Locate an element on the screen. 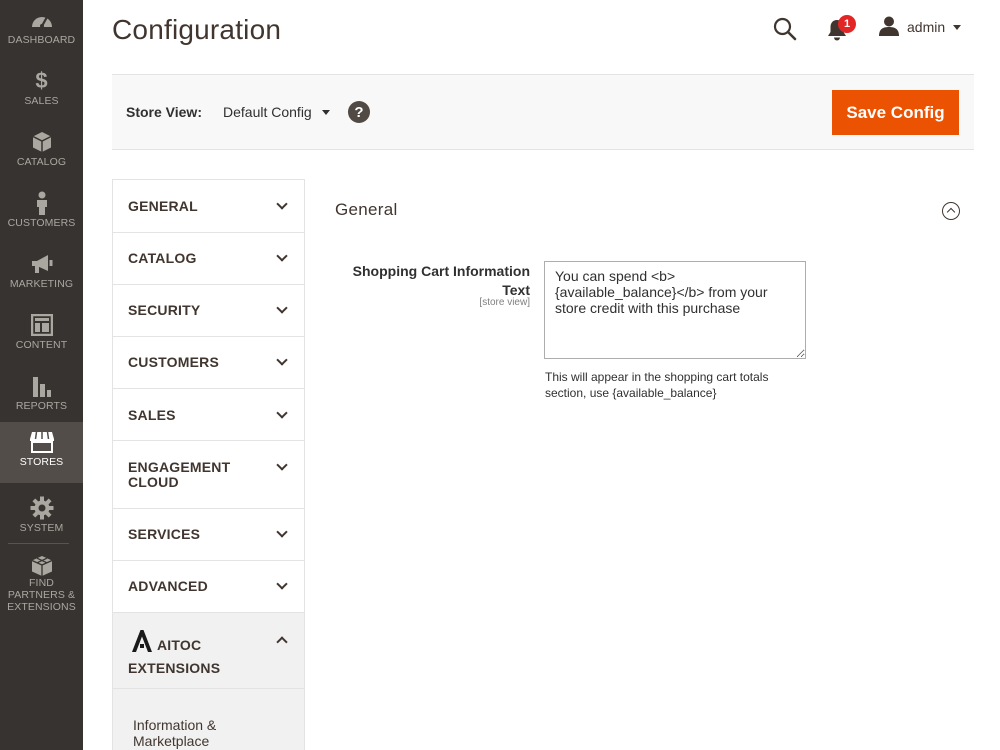 This screenshot has width=1000, height=750. section-title: General is located at coordinates (366, 210).